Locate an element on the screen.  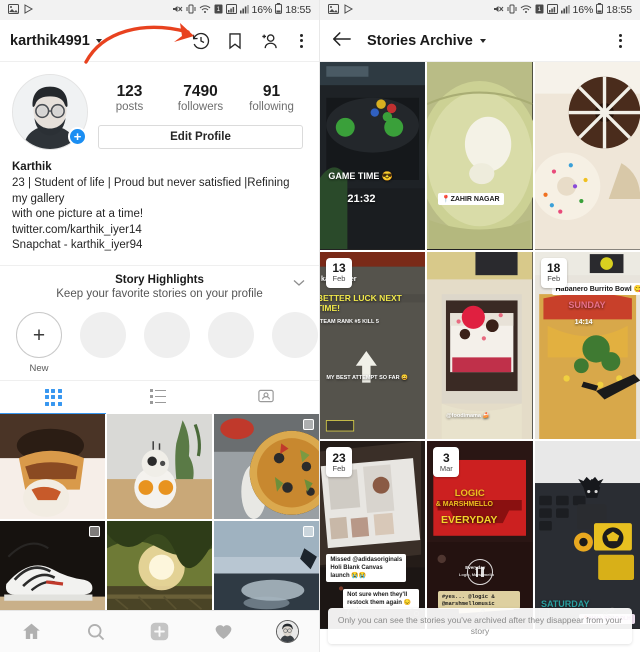
nav-profile-avatar is located at coordinates (287, 632).